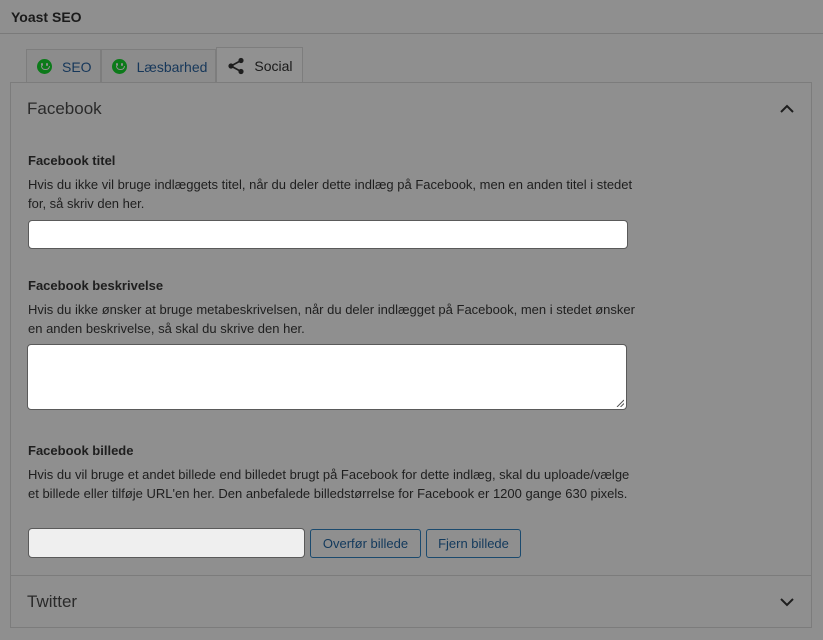 The height and width of the screenshot is (640, 823). I want to click on facebook-description-label: Facebook beskrivelse, so click(96, 285).